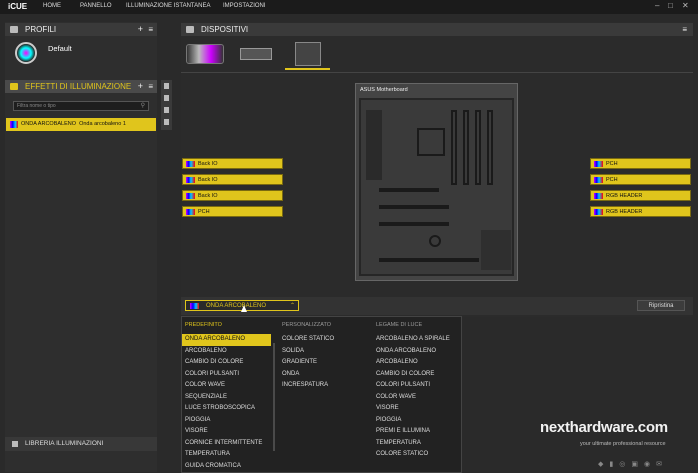 Image resolution: width=698 pixels, height=473 pixels. What do you see at coordinates (324, 340) in the screenshot?
I see `custom-item: COLORE STATICO` at bounding box center [324, 340].